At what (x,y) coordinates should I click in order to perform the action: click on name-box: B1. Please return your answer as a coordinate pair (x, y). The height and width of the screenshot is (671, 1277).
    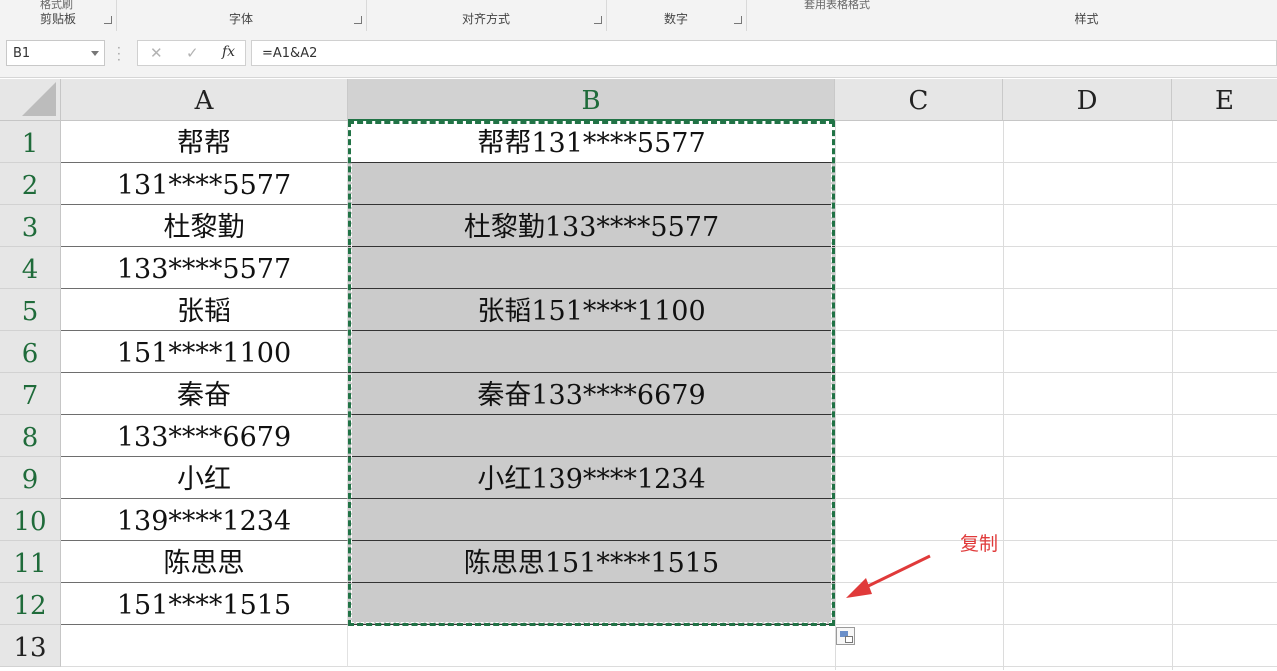
    Looking at the image, I should click on (55, 53).